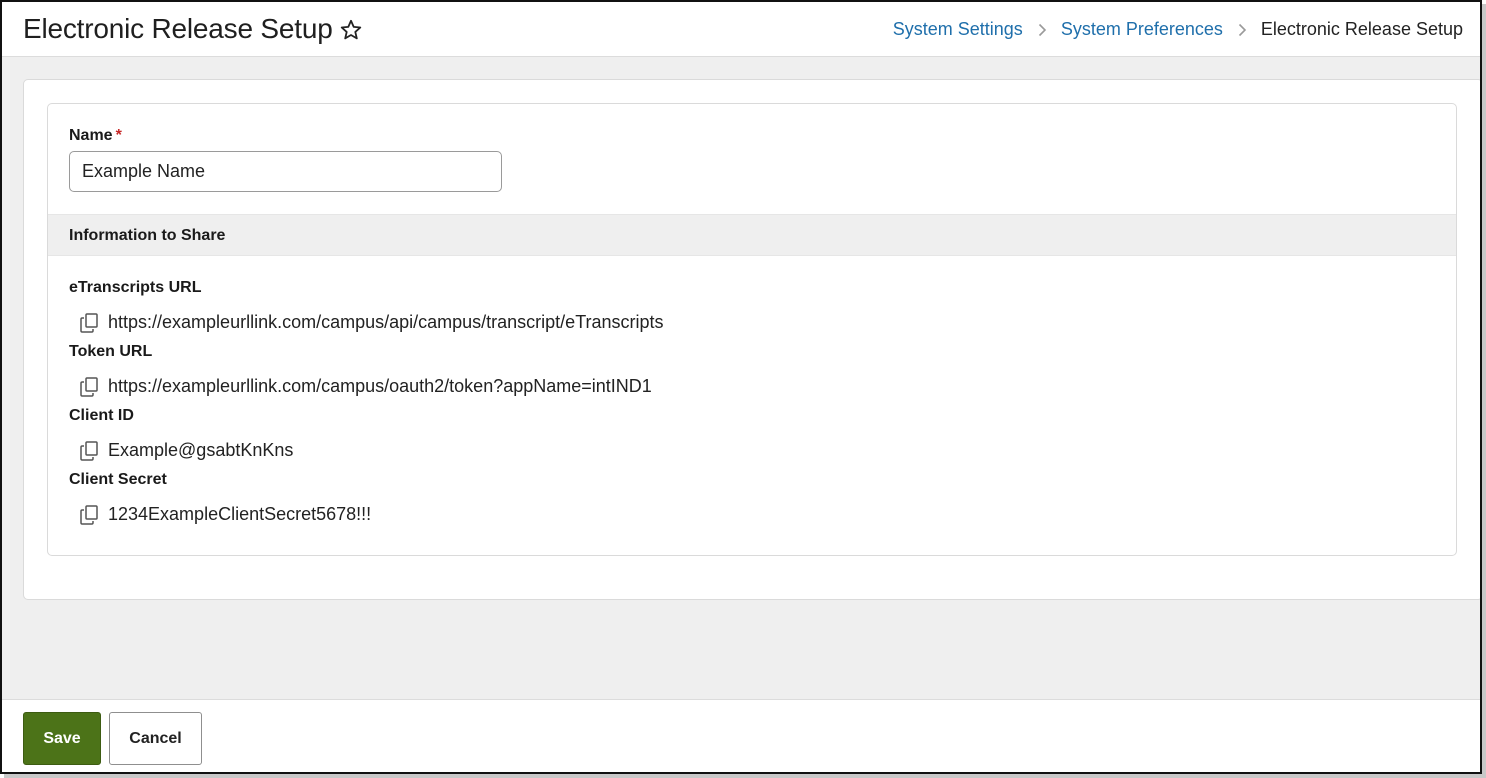 The width and height of the screenshot is (1486, 778). What do you see at coordinates (118, 135) in the screenshot?
I see `required-mark: *` at bounding box center [118, 135].